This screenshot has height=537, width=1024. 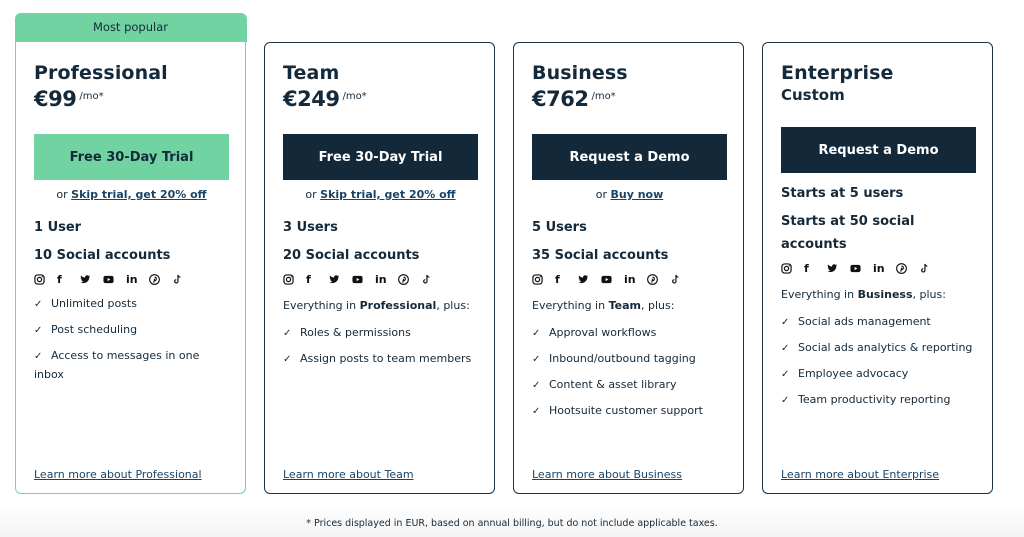 I want to click on everything-in-text: Everything in Business, plus:, so click(x=863, y=294).